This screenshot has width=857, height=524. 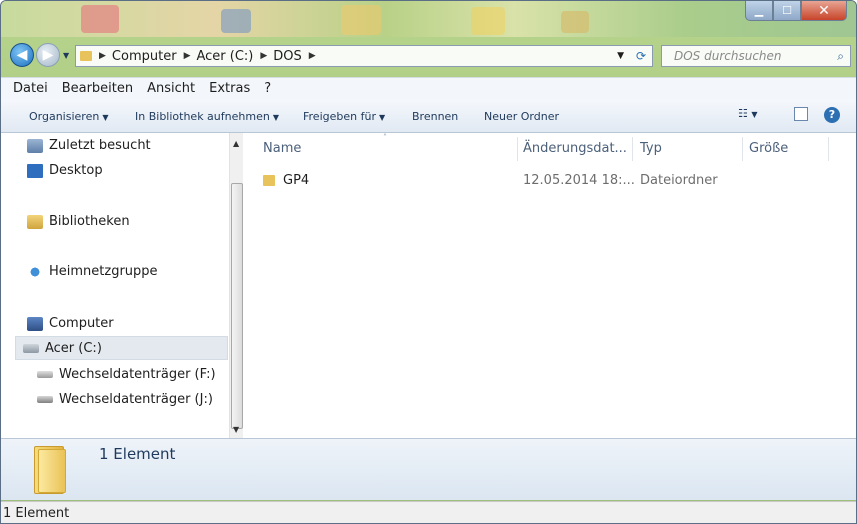 I want to click on back-arrow-icon: ◀, so click(x=22, y=55).